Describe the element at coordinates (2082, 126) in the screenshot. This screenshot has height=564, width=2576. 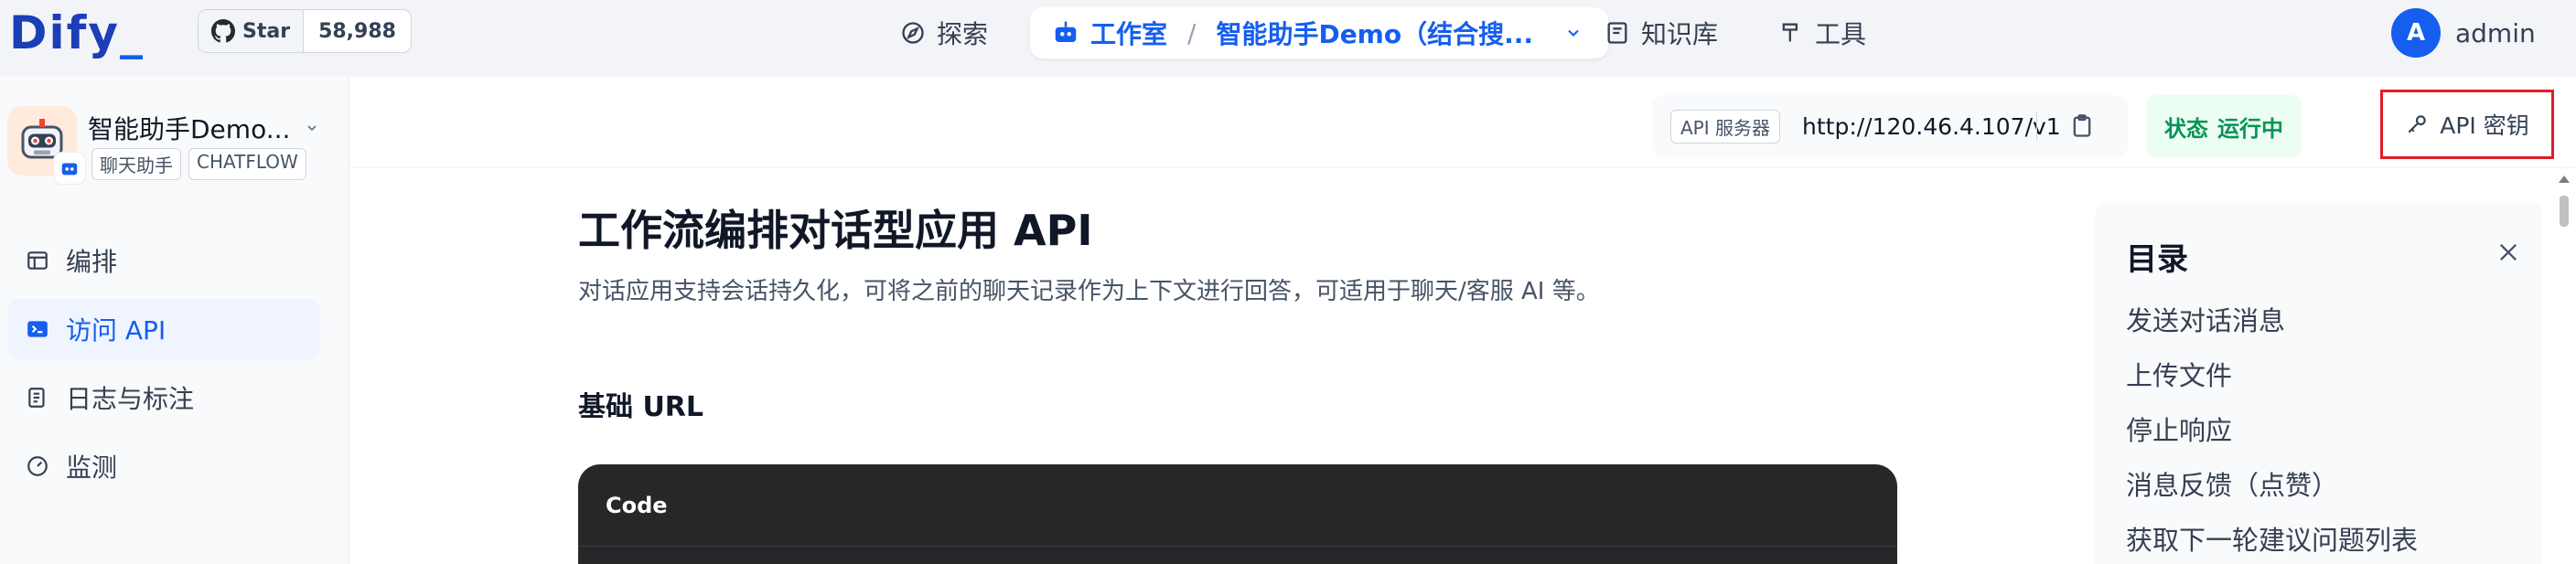
I see `clipboard-icon` at that location.